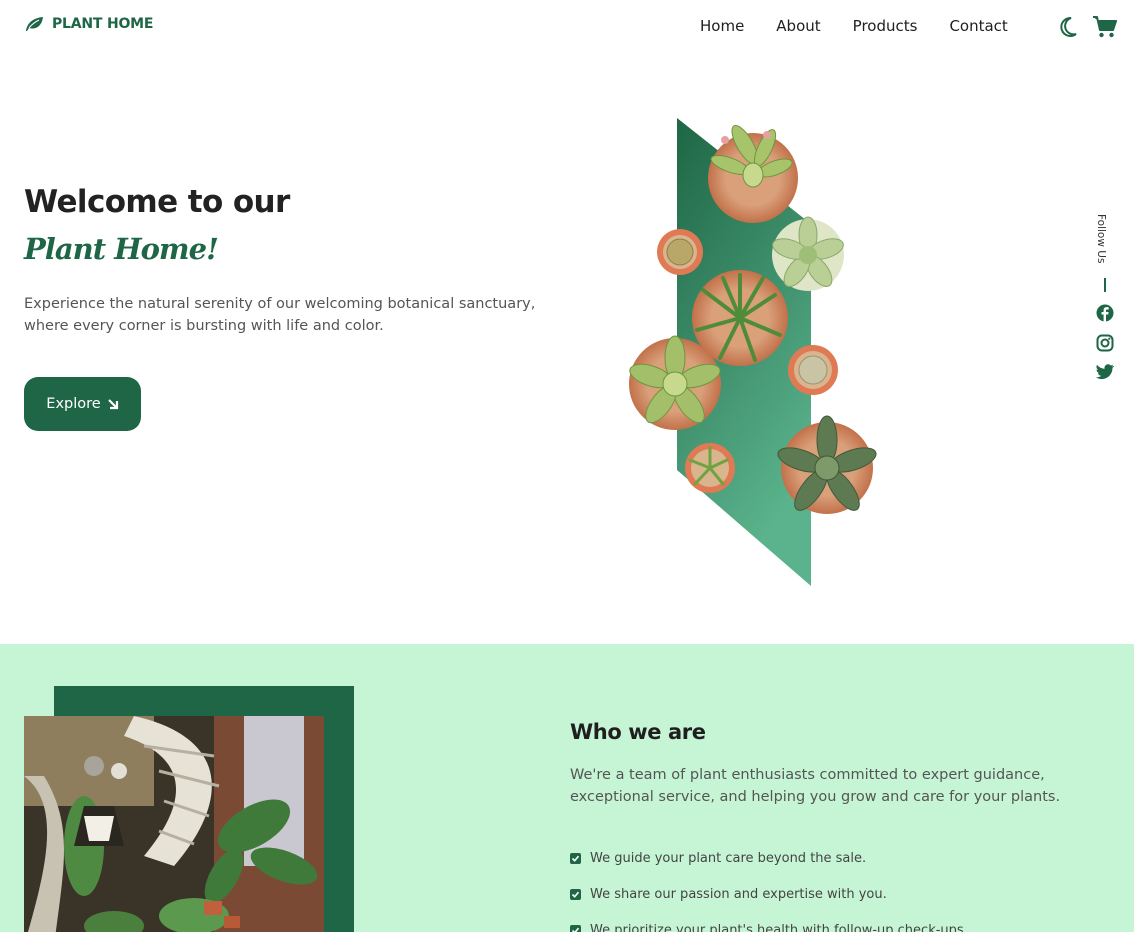 The width and height of the screenshot is (1134, 932). I want to click on about-title: Who we are, so click(638, 732).